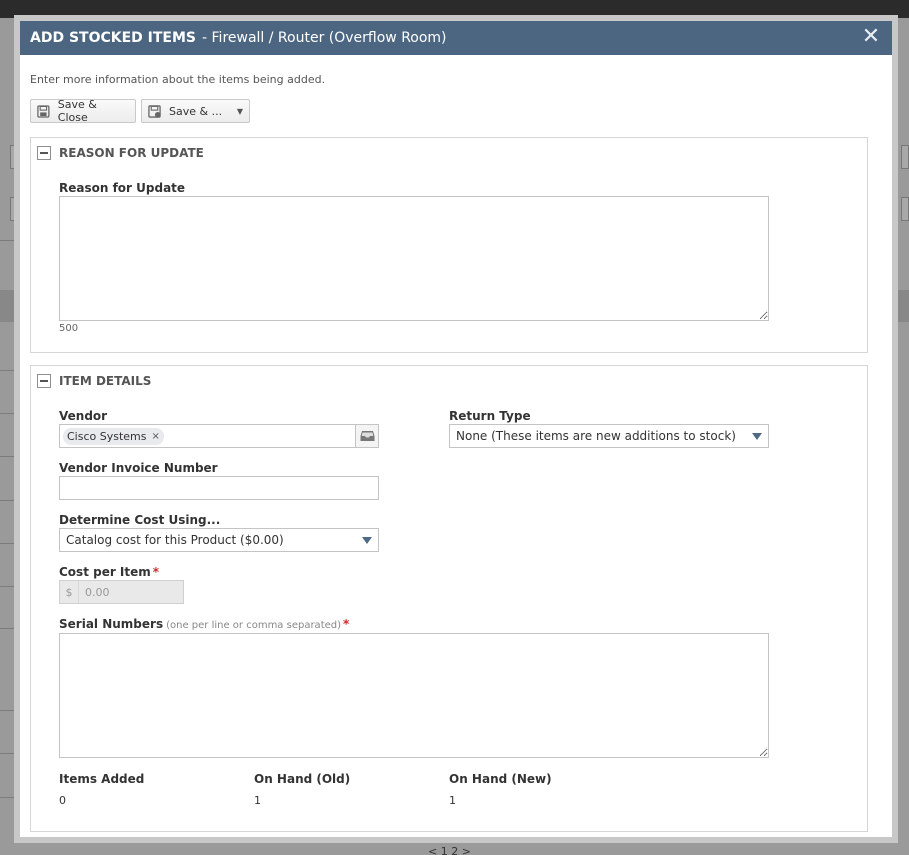 This screenshot has width=909, height=855. I want to click on vendor-tag: Cisco Systems ×, so click(113, 436).